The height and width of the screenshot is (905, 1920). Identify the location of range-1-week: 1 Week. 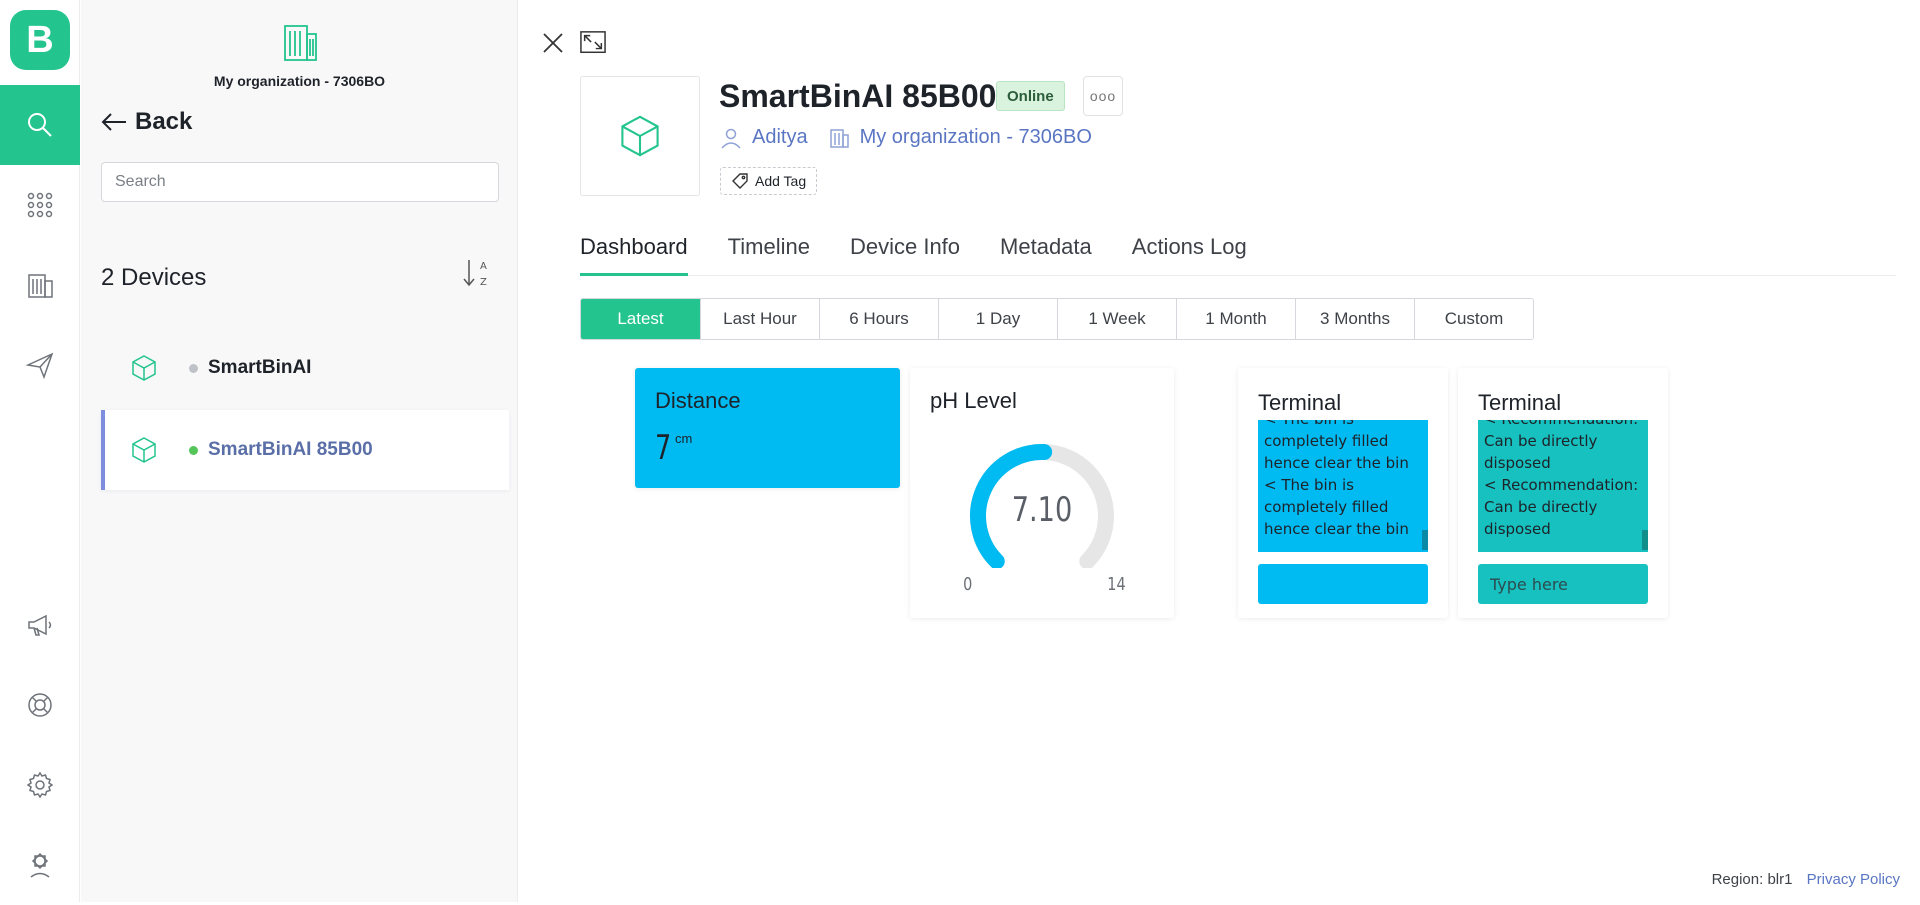
(1116, 319).